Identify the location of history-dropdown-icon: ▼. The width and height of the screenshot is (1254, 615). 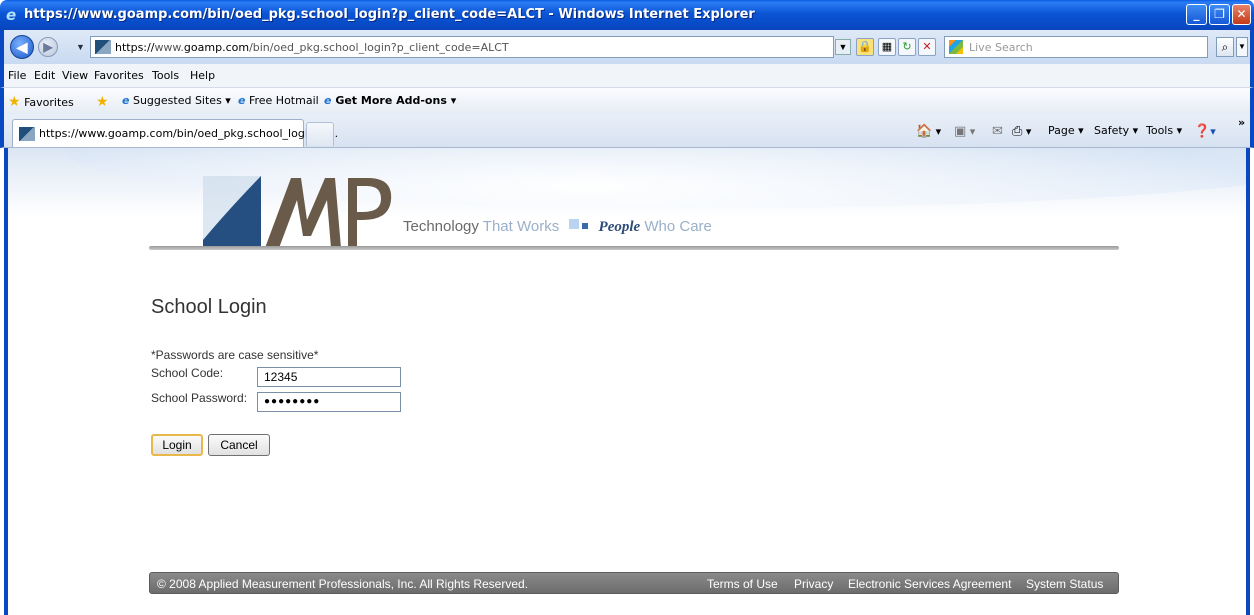
(80, 47).